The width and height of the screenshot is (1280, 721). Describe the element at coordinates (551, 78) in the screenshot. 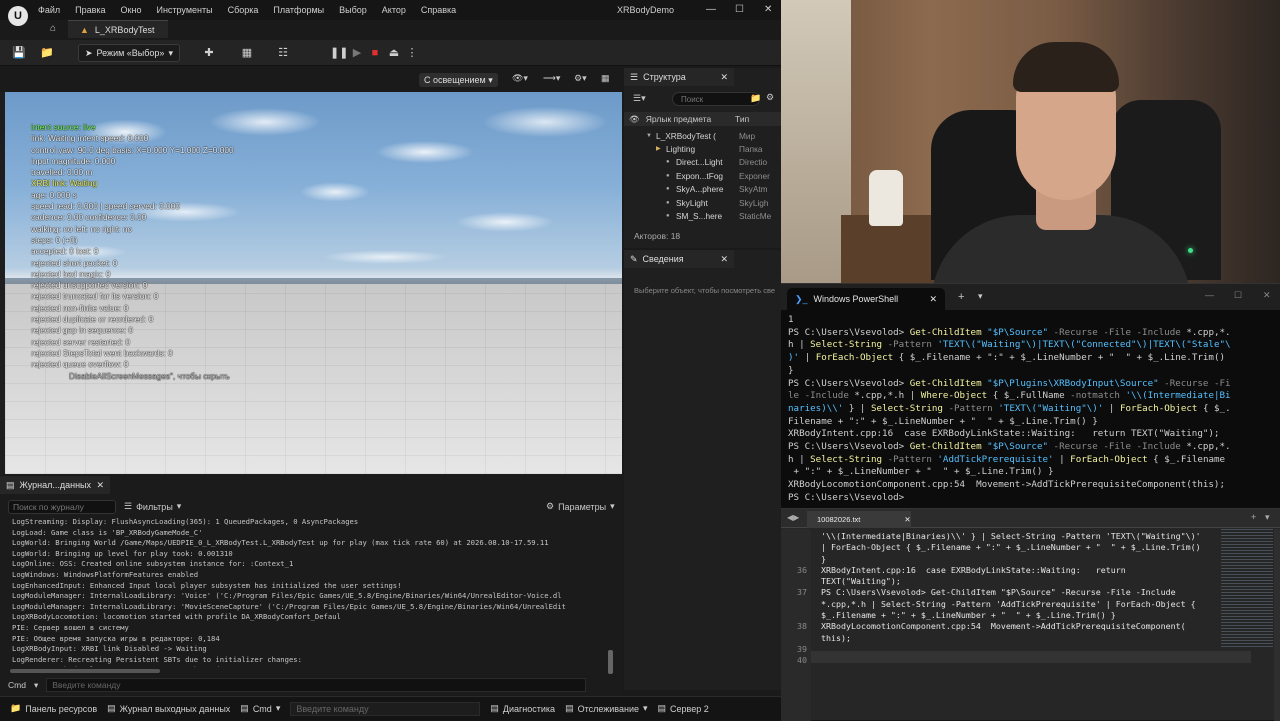

I see `snap-icon: ⟶▾` at that location.